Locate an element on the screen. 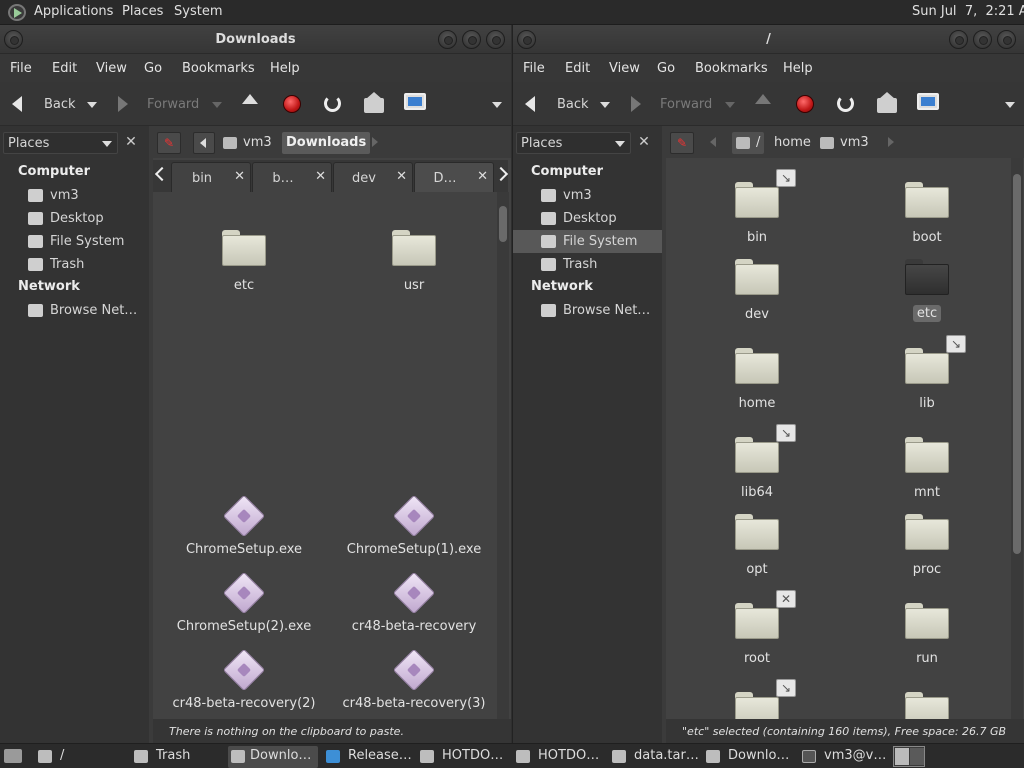  folder-item-partial is located at coordinates (927, 705).